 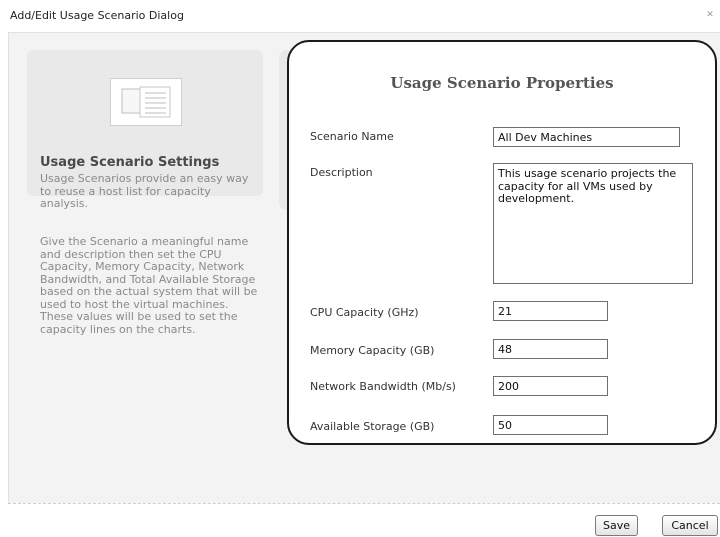 What do you see at coordinates (146, 102) in the screenshot?
I see `settings-window-icon` at bounding box center [146, 102].